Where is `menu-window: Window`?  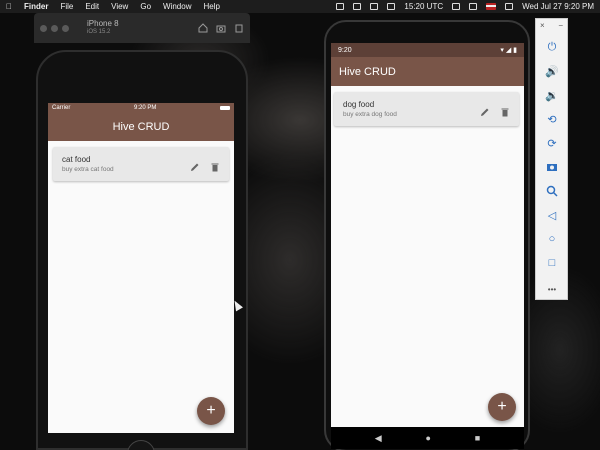
menu-window: Window is located at coordinates (177, 6).